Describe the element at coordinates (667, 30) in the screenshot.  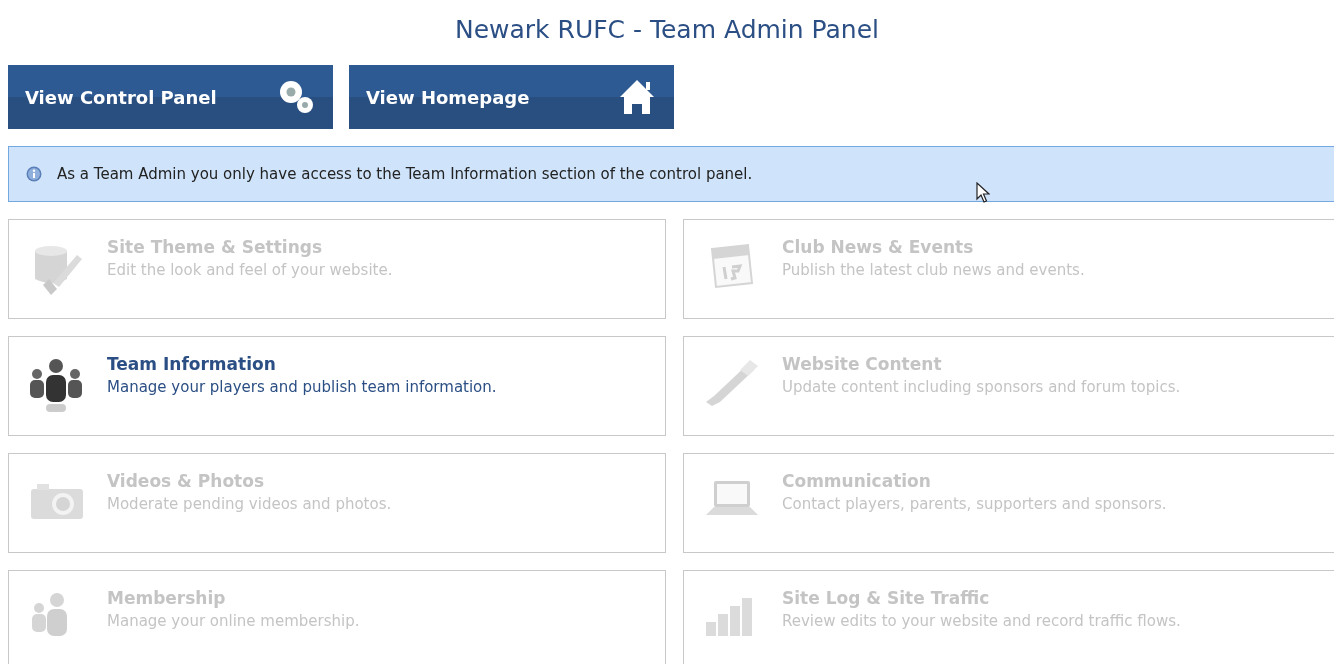
I see `page-title: Newark RUFC - Team Admin Panel` at that location.